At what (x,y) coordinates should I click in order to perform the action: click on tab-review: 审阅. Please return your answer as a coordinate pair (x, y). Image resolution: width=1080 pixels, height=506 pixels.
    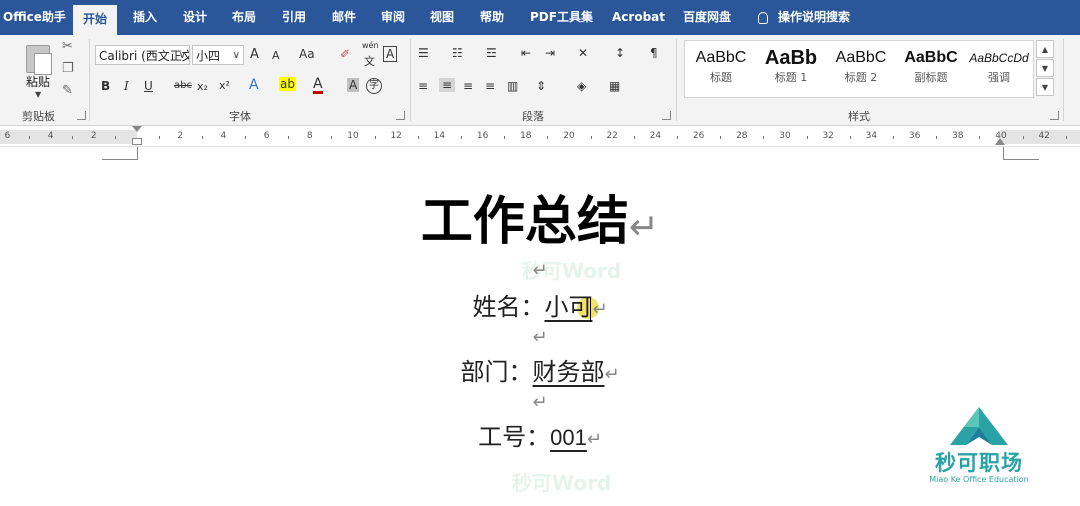
    Looking at the image, I should click on (393, 17).